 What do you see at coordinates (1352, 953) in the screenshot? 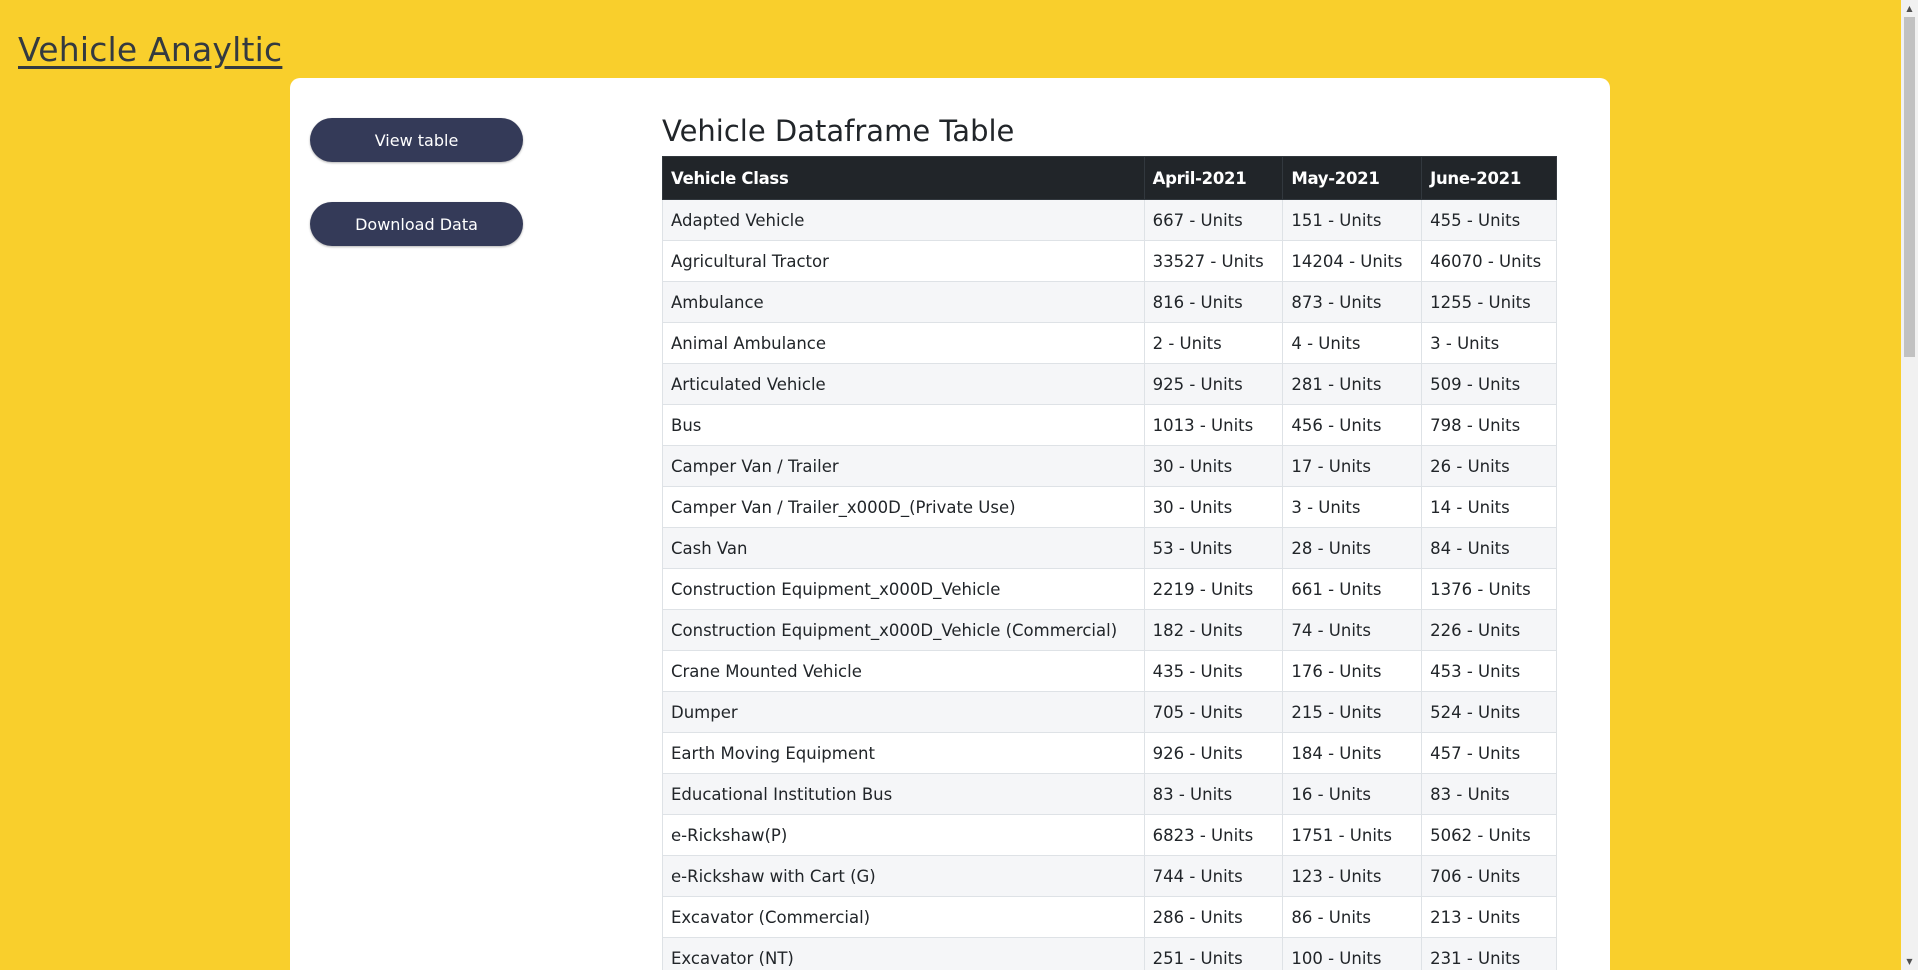
I see `units-cell: 100 - Units` at bounding box center [1352, 953].